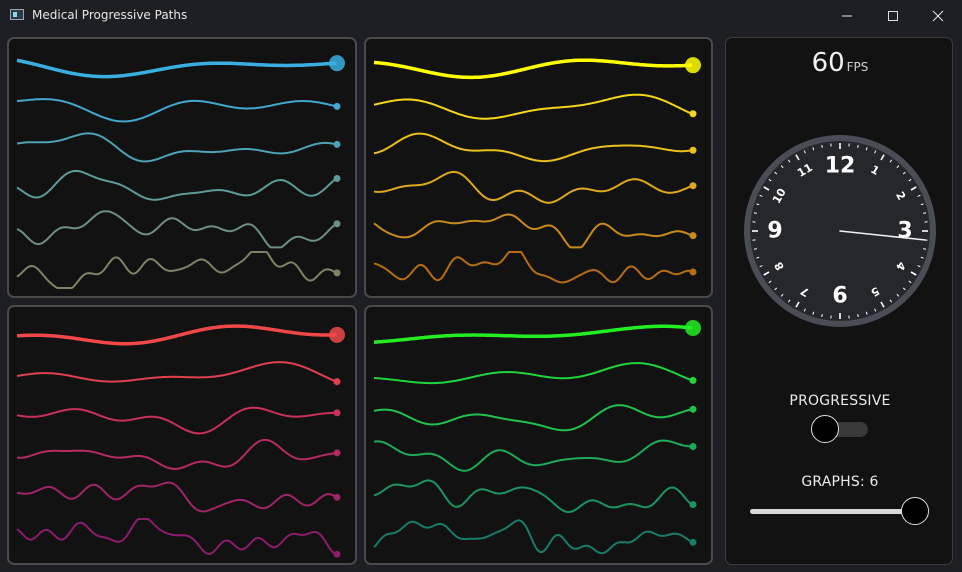 This screenshot has height=572, width=962. I want to click on minimize-button, so click(847, 15).